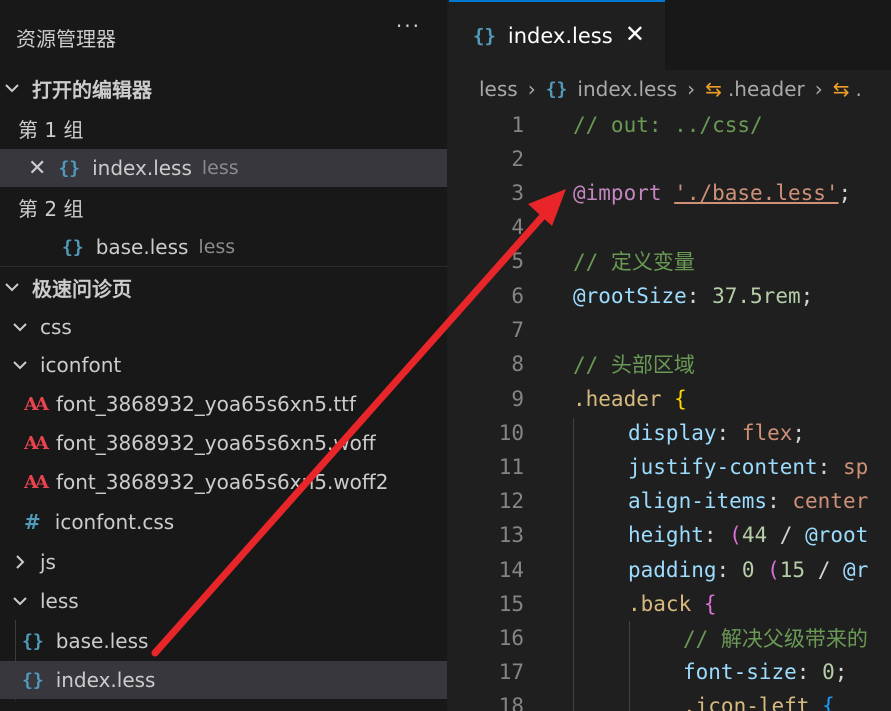  I want to click on line-number: 5, so click(517, 261).